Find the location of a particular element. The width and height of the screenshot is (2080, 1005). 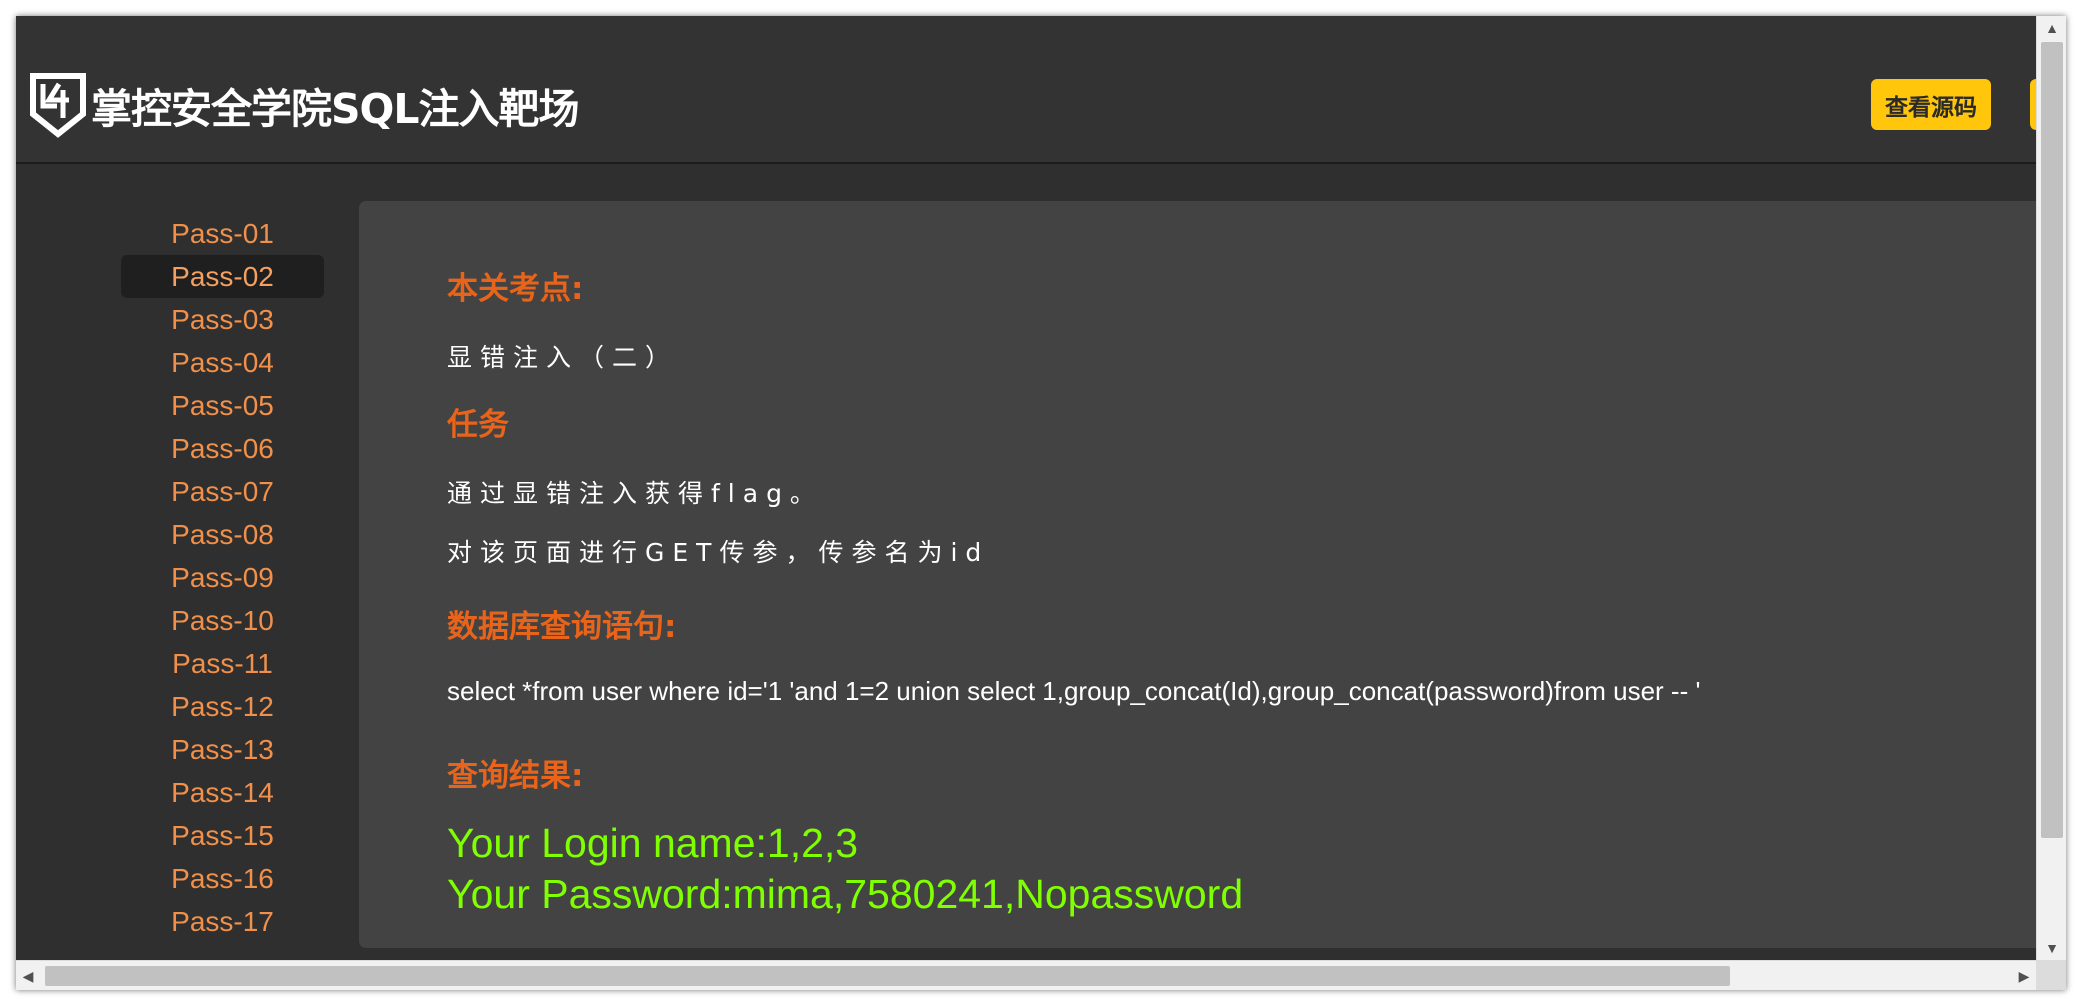

sidebar-item-pass-10: Pass-10 is located at coordinates (222, 620).